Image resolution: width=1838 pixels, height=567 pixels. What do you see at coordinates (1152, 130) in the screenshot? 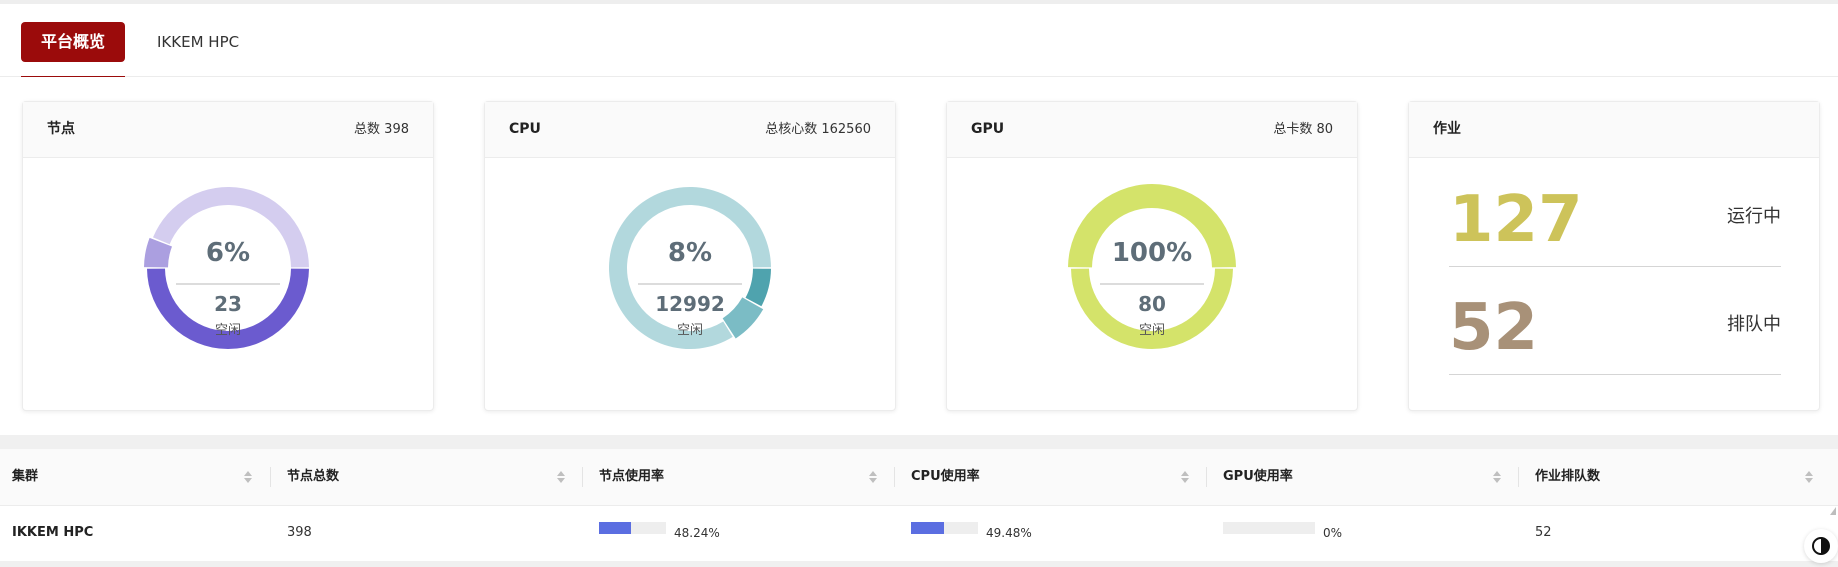
I see `card-header: GPU 总卡数 80` at bounding box center [1152, 130].